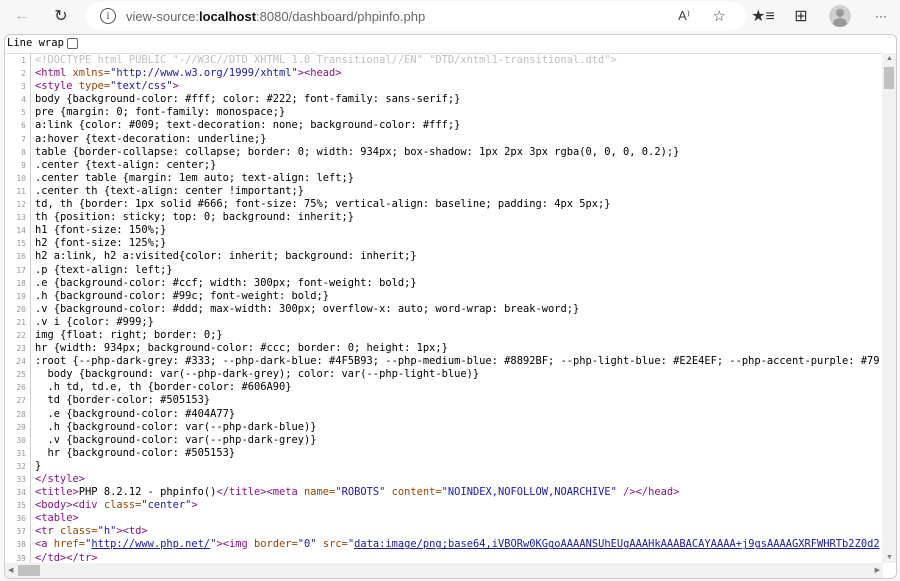 This screenshot has height=581, width=900. I want to click on line-number: 1, so click(18, 61).